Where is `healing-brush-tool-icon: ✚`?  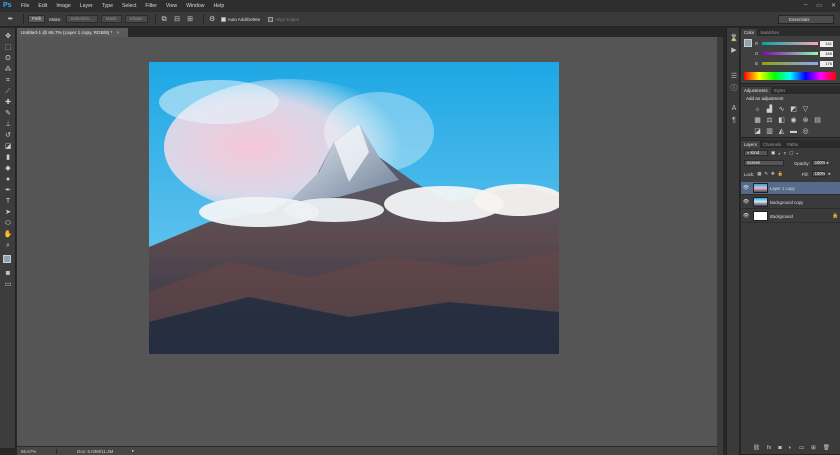
healing-brush-tool-icon: ✚ is located at coordinates (8, 102).